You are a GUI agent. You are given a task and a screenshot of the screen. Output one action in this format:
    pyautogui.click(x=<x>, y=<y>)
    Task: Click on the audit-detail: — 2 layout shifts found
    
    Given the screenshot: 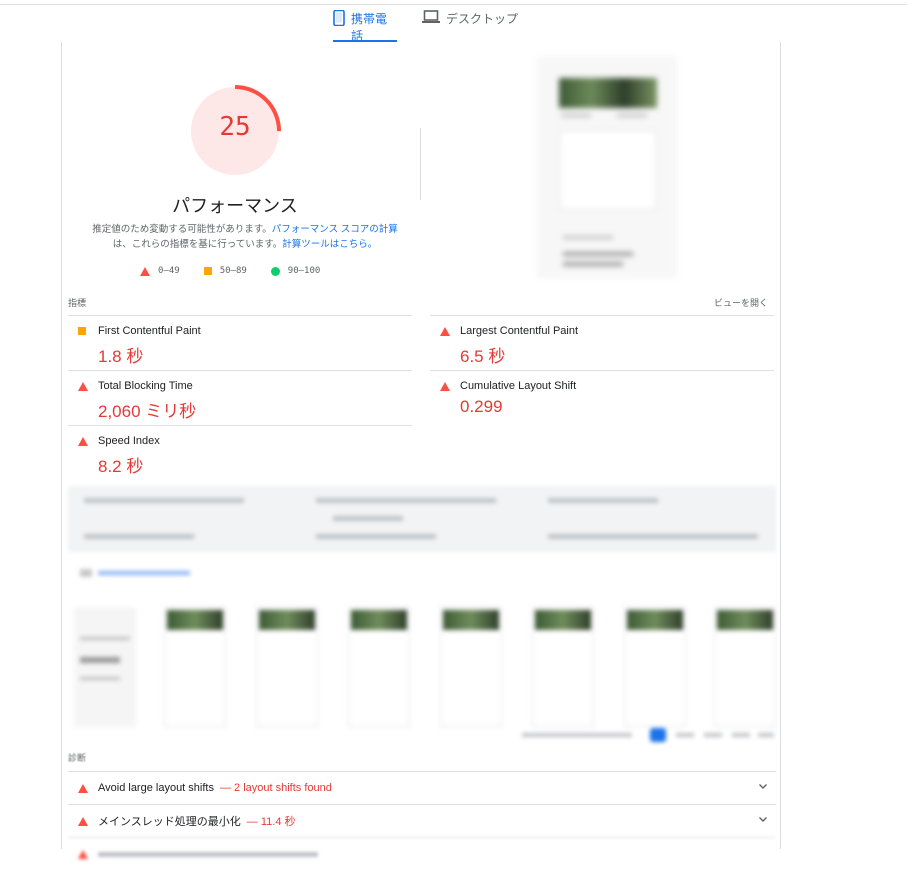 What is the action you would take?
    pyautogui.click(x=275, y=788)
    